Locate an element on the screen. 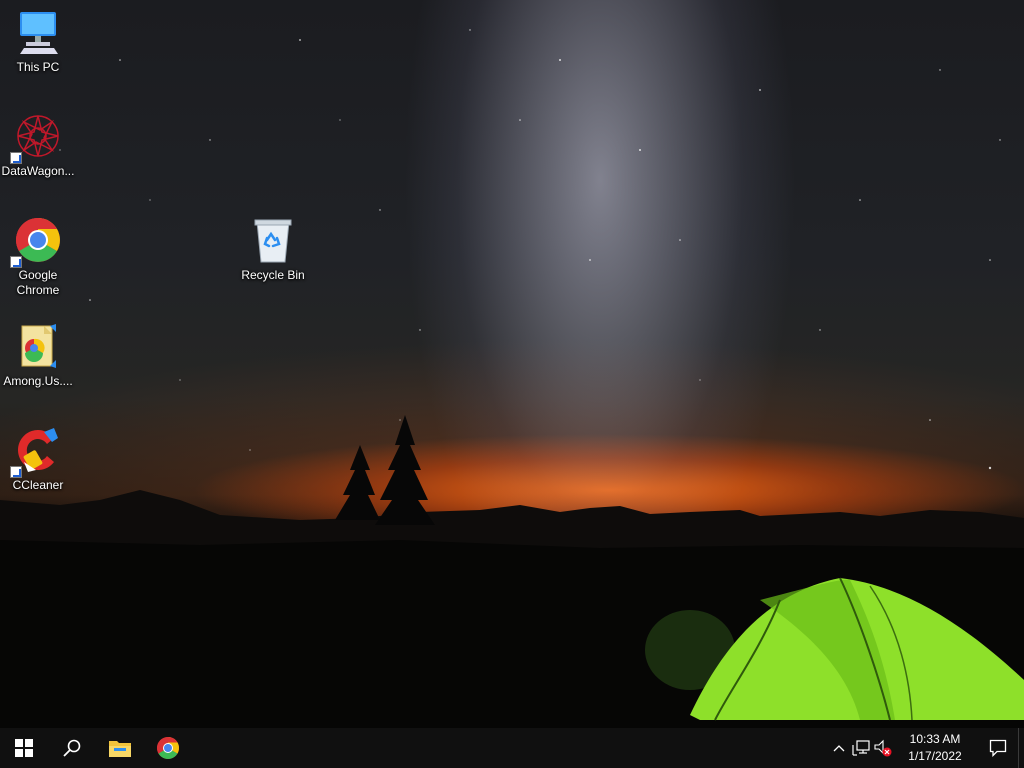 The width and height of the screenshot is (1024, 768). taskbar-clock: 10:33 AM 1/17/2022 is located at coordinates (935, 748).